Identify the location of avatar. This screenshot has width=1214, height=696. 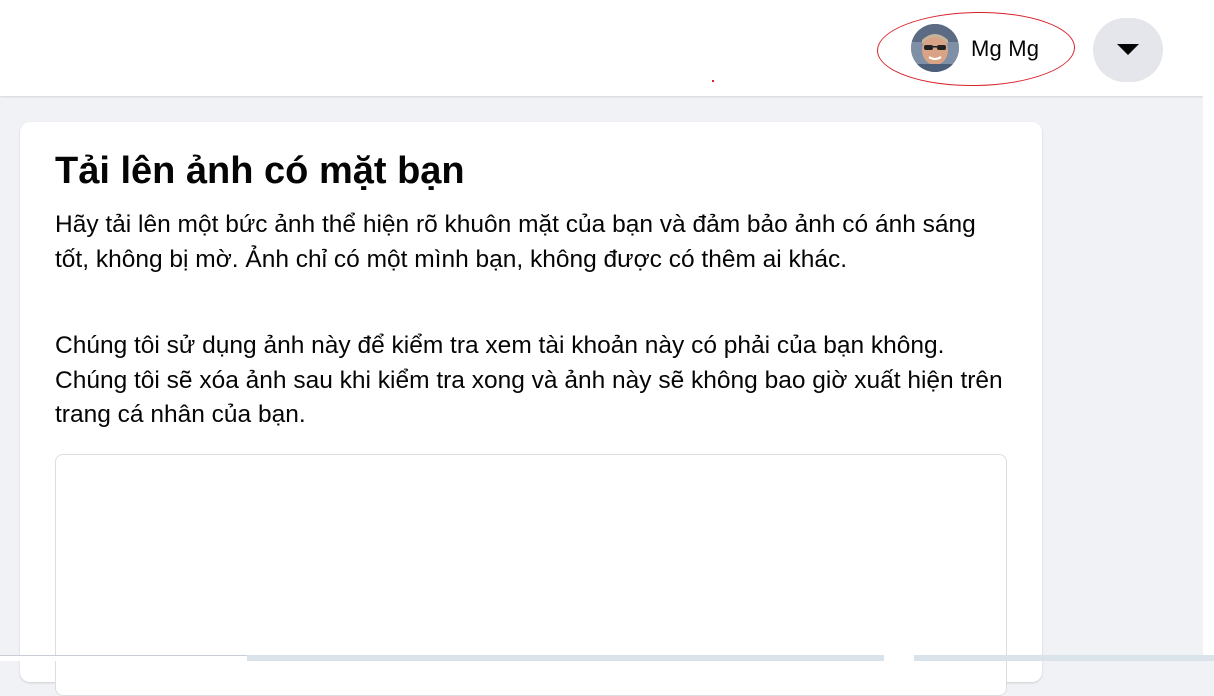
(935, 48).